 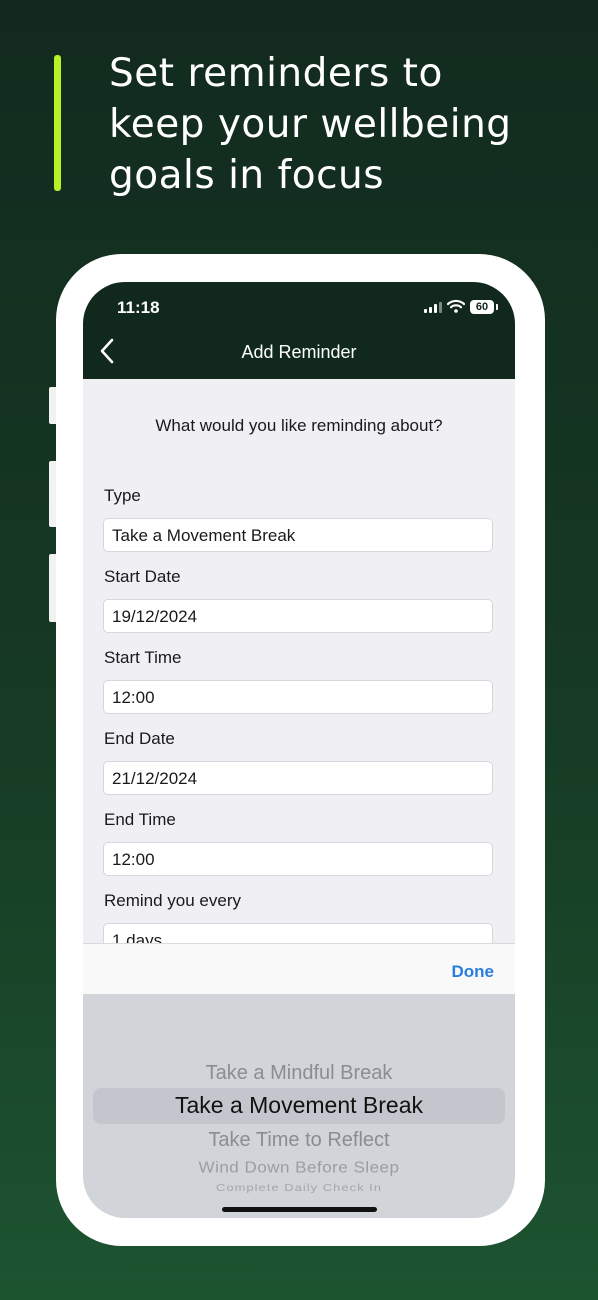 I want to click on battery-icon: 60, so click(x=482, y=307).